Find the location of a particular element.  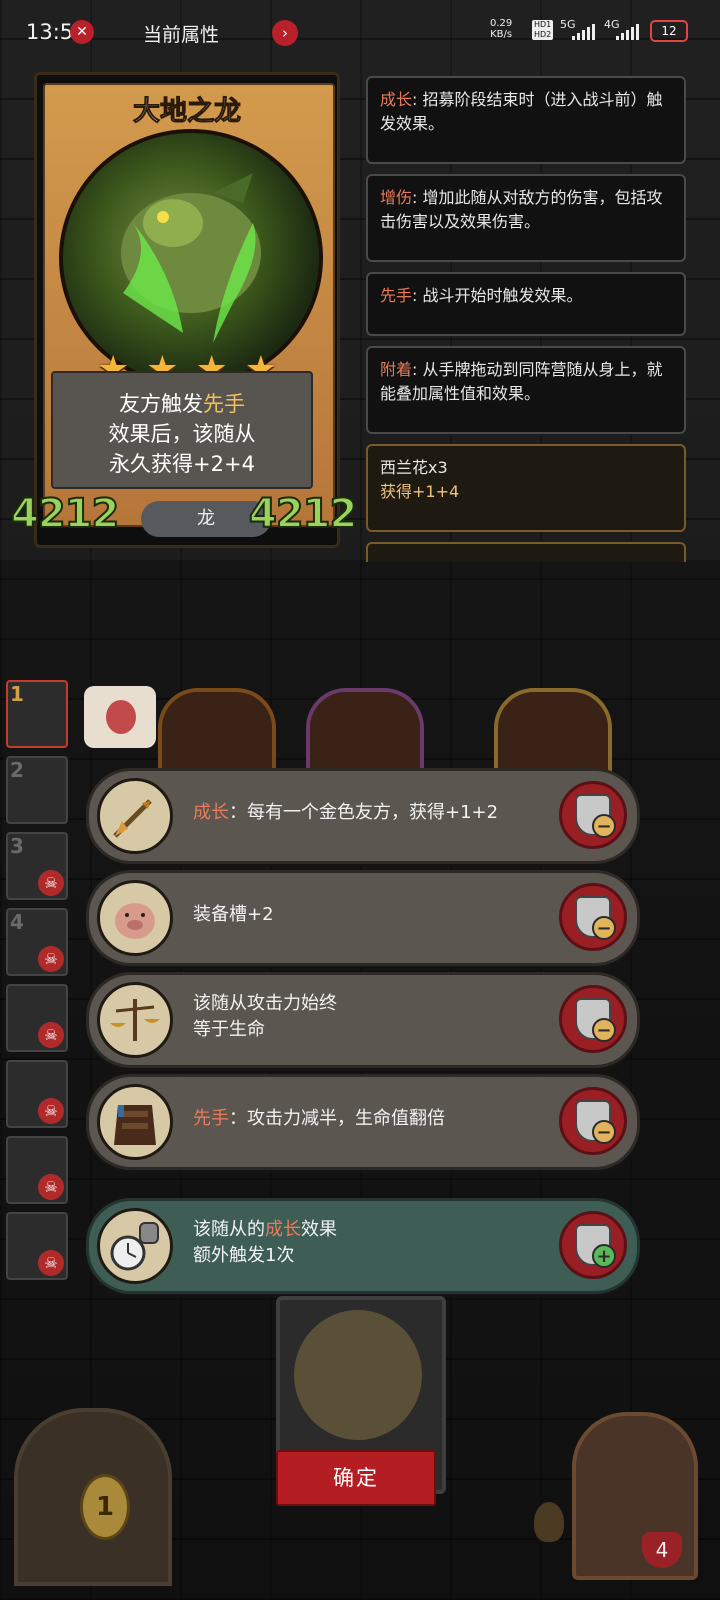

effect-line: 效果 is located at coordinates (319, 1229).